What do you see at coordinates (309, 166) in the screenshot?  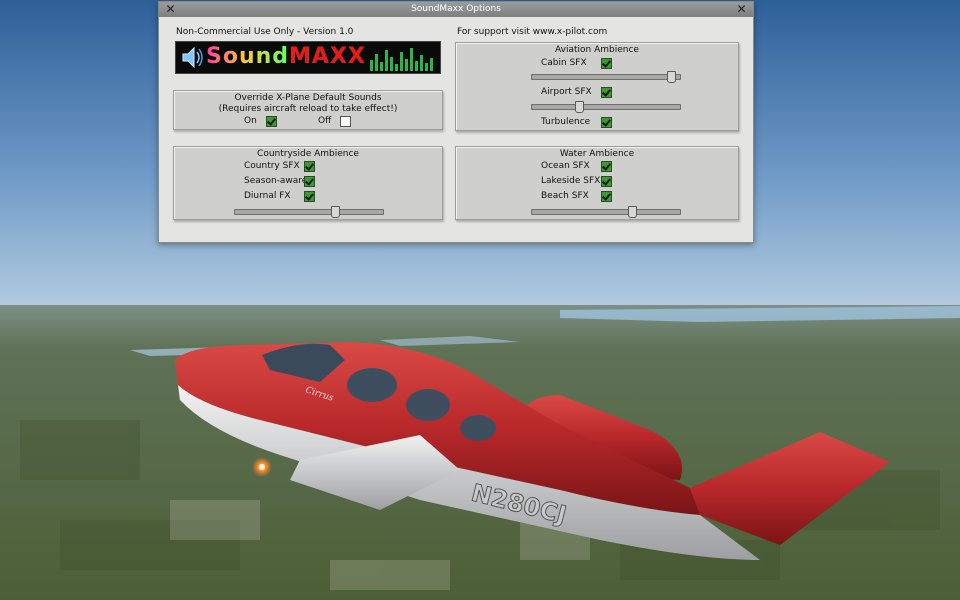 I see `country-sfx-checkbox` at bounding box center [309, 166].